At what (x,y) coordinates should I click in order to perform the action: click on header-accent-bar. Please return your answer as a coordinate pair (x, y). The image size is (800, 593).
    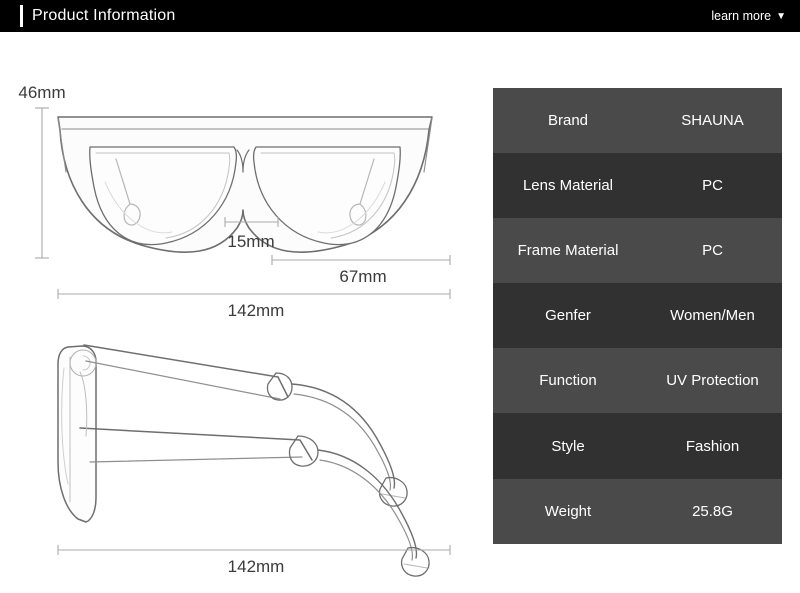
    Looking at the image, I should click on (21, 16).